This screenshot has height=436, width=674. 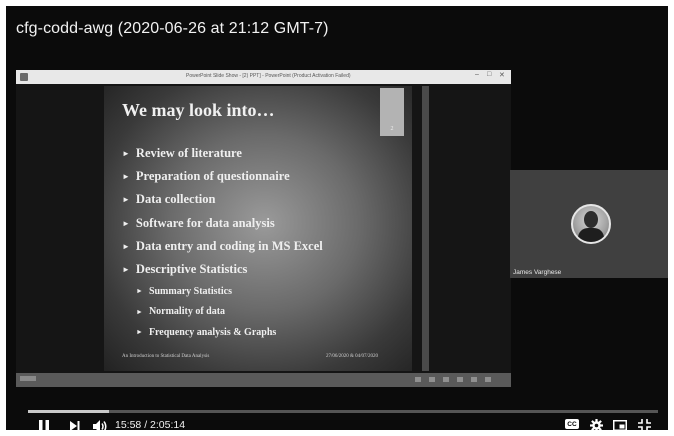 I want to click on slide-number: 2, so click(x=392, y=129).